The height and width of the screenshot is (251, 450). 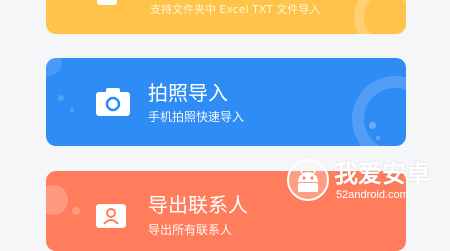 I want to click on card-title: 导出联系人, so click(x=198, y=205).